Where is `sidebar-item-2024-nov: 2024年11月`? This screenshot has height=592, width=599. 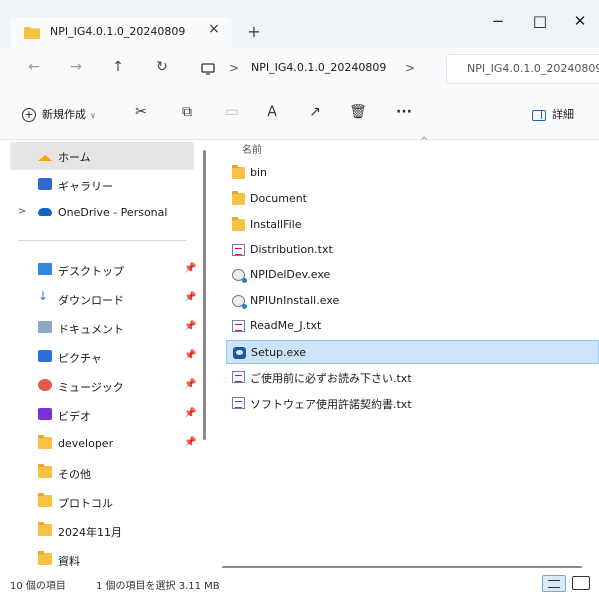 sidebar-item-2024-nov: 2024年11月 is located at coordinates (102, 531).